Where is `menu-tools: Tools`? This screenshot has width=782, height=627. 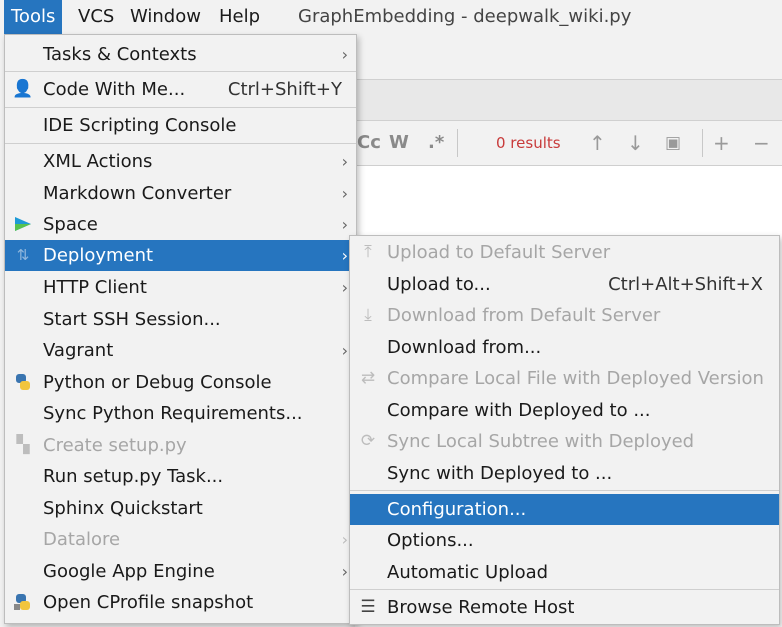
menu-tools: Tools is located at coordinates (33, 17).